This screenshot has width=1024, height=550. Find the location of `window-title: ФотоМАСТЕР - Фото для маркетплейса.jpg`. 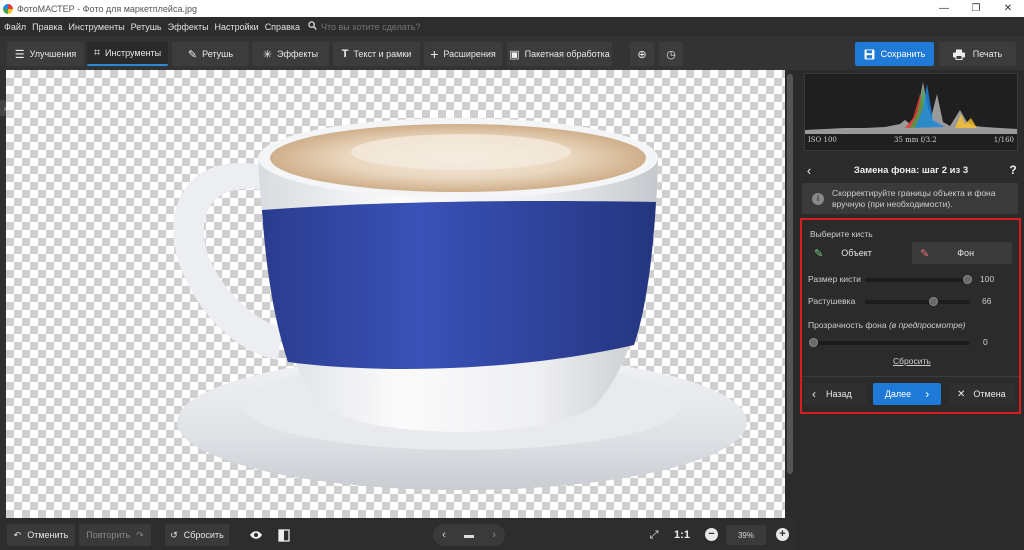

window-title: ФотоМАСТЕР - Фото для маркетплейса.jpg is located at coordinates (107, 8).